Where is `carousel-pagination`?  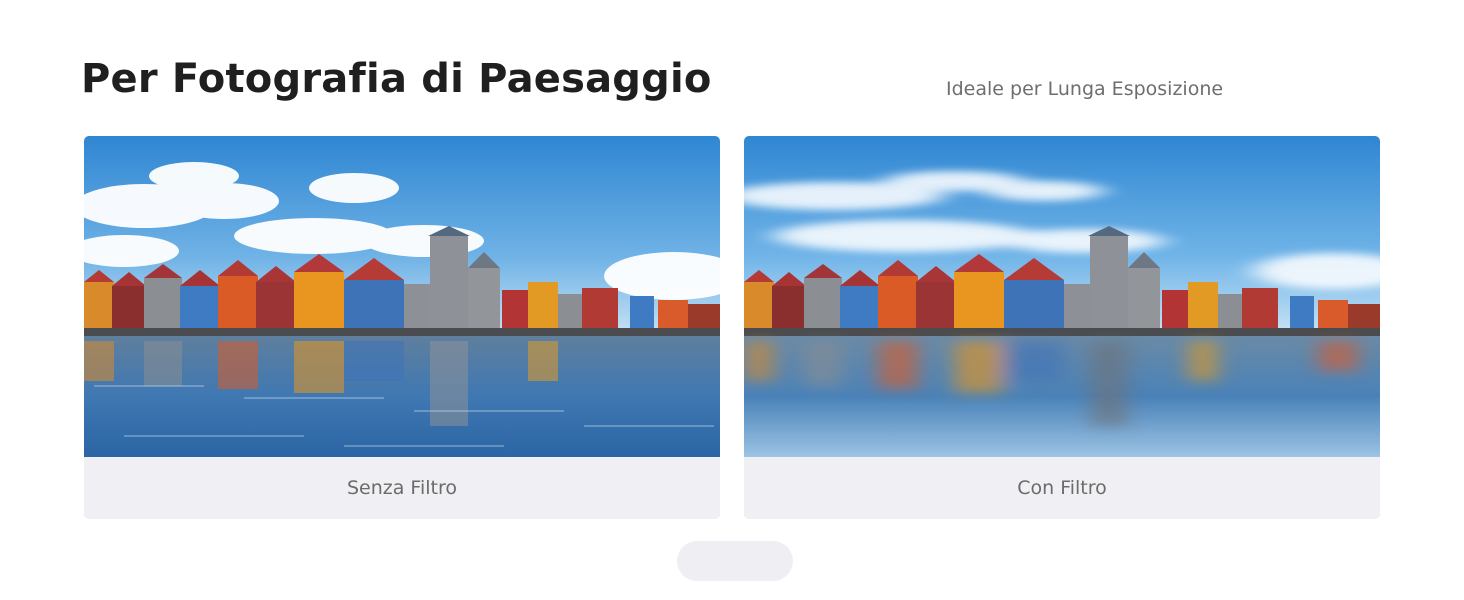 carousel-pagination is located at coordinates (735, 561).